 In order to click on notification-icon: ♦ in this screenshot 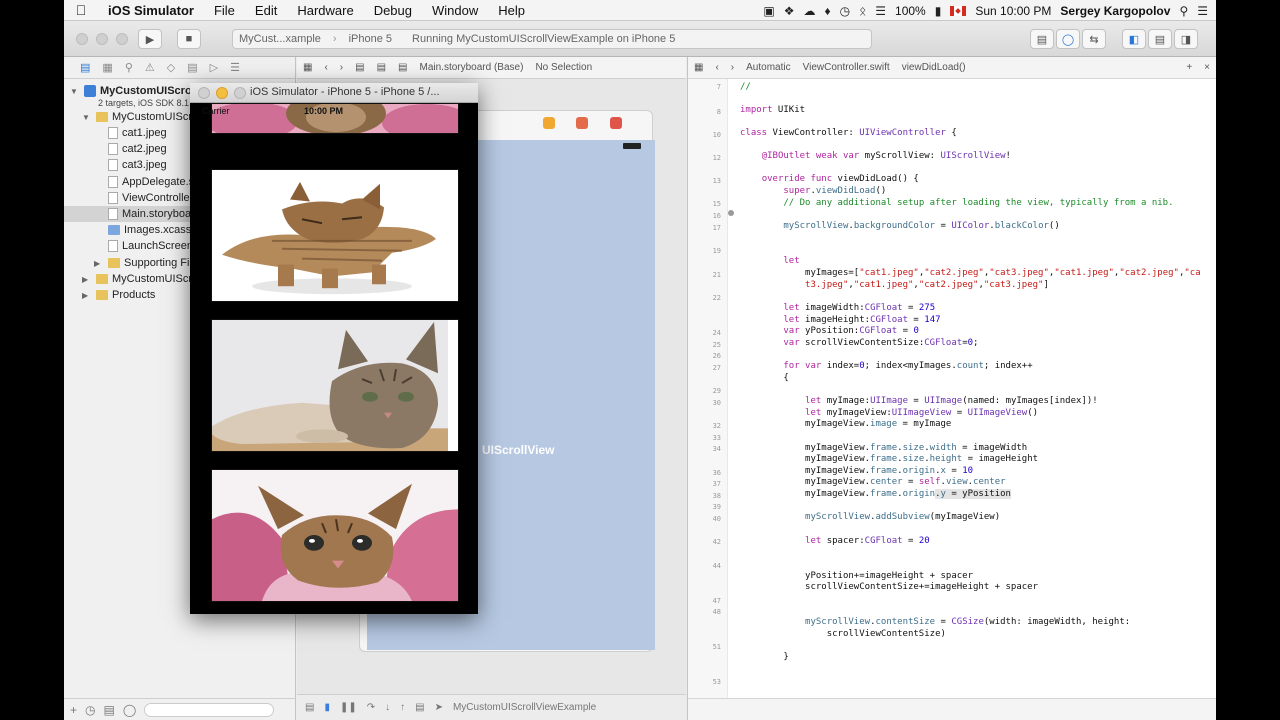, I will do `click(827, 11)`.